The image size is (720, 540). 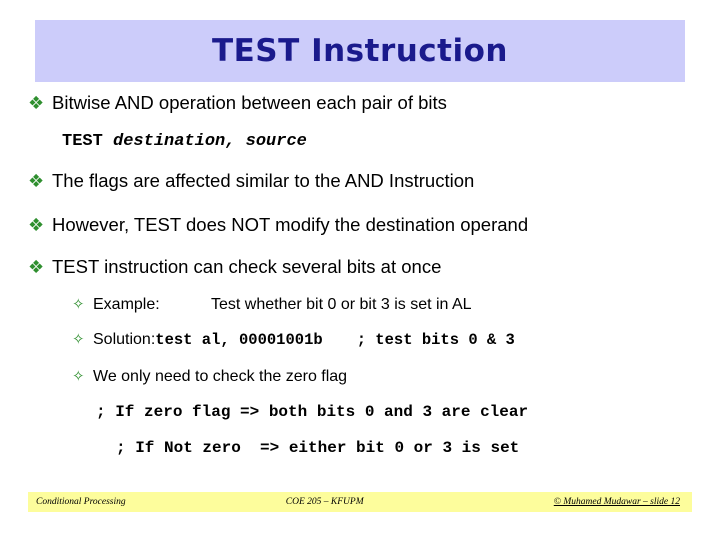 I want to click on solution-comment: ; test bits 0 & 3, so click(x=435, y=340).